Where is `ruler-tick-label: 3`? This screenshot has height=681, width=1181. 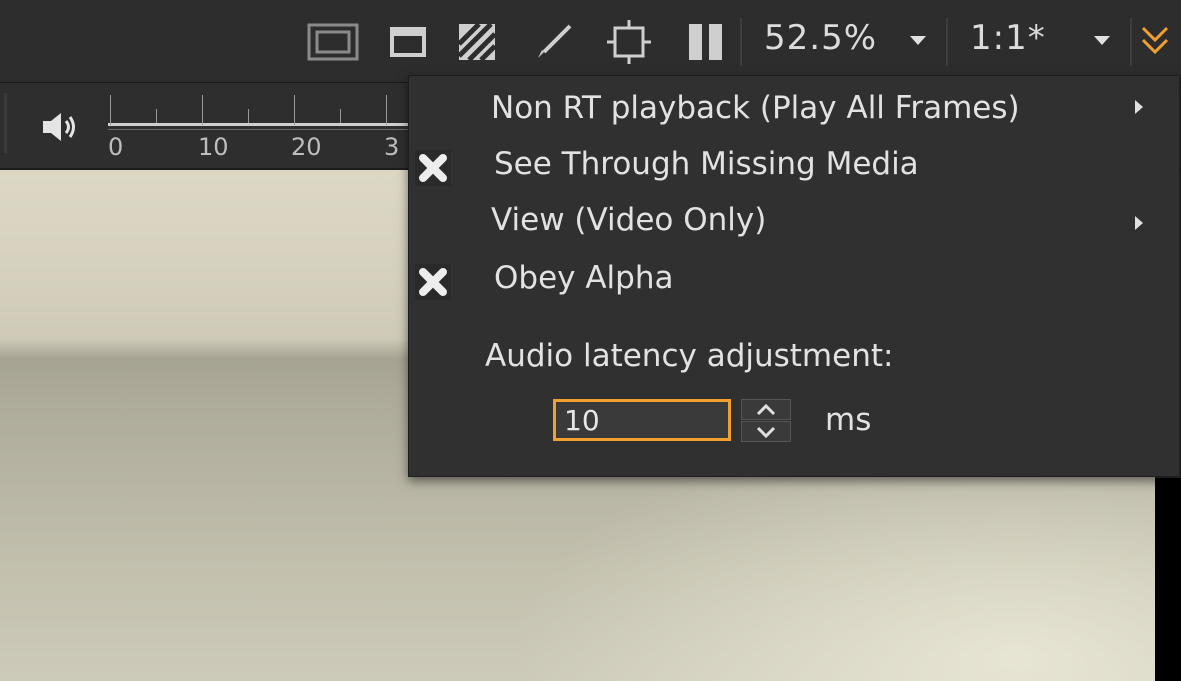
ruler-tick-label: 3 is located at coordinates (392, 147).